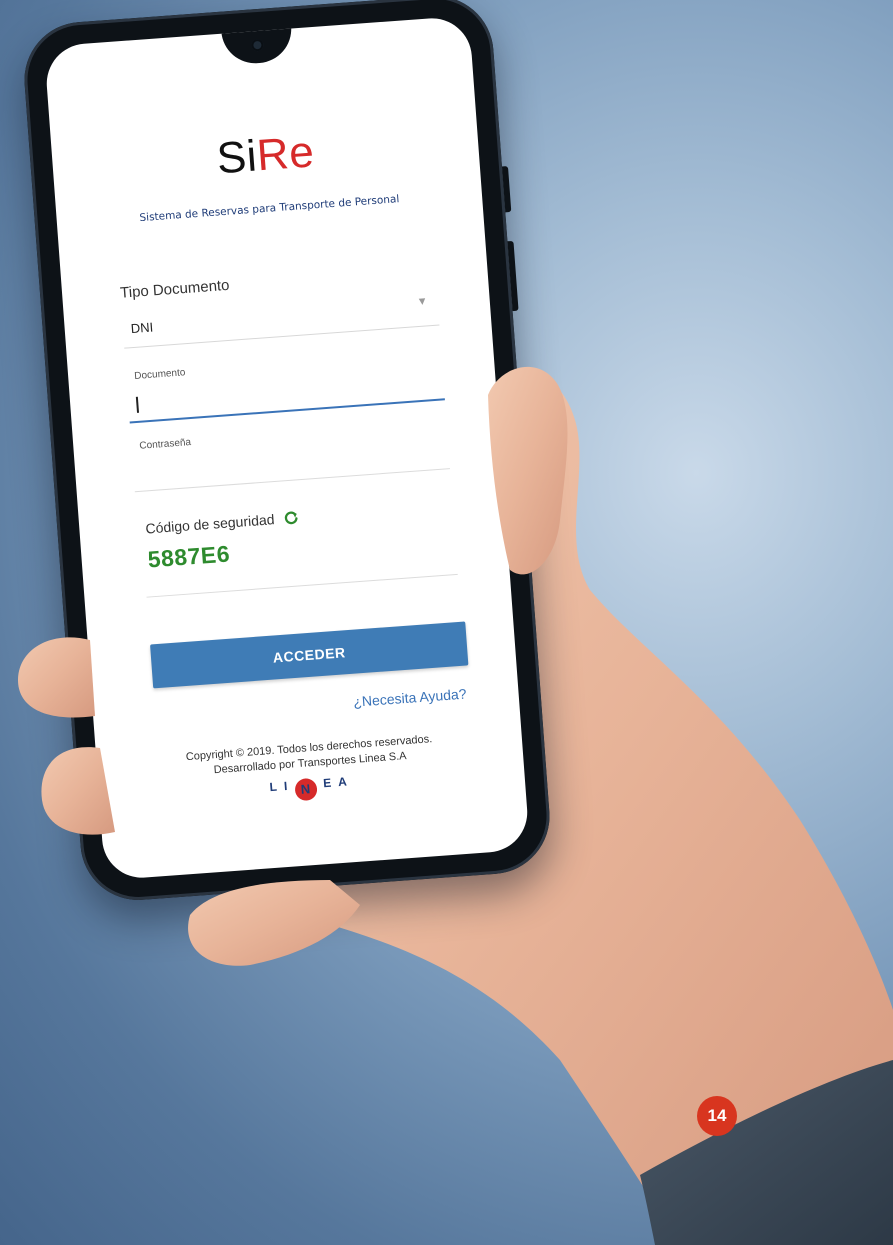 This screenshot has height=1245, width=893. Describe the element at coordinates (285, 154) in the screenshot. I see `logo-suffix: Re` at that location.